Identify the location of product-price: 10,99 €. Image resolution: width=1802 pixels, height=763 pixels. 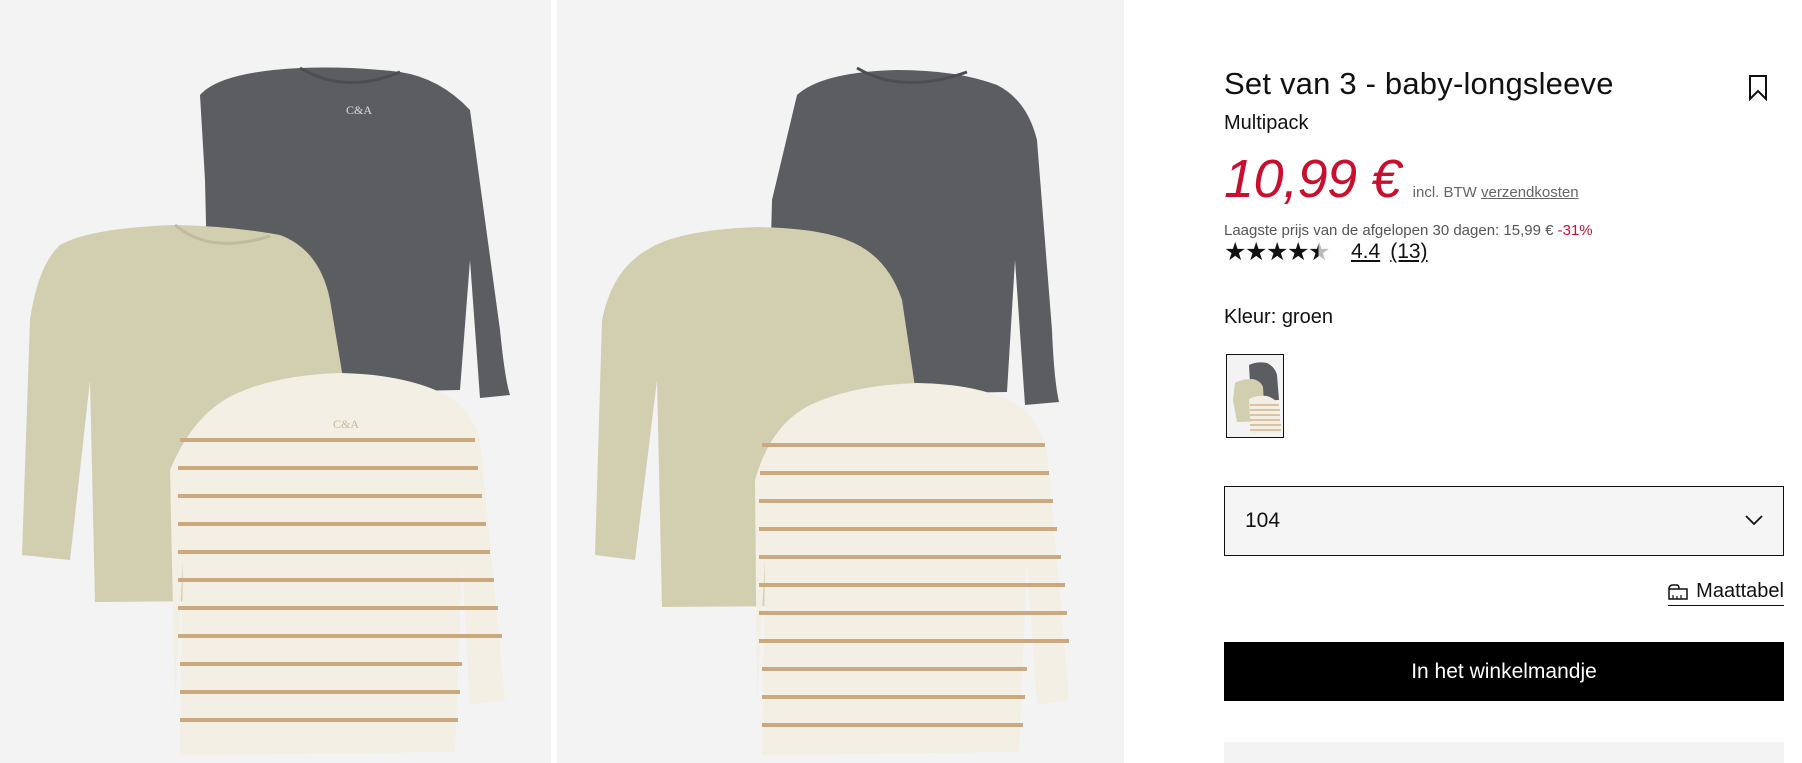
(1312, 179).